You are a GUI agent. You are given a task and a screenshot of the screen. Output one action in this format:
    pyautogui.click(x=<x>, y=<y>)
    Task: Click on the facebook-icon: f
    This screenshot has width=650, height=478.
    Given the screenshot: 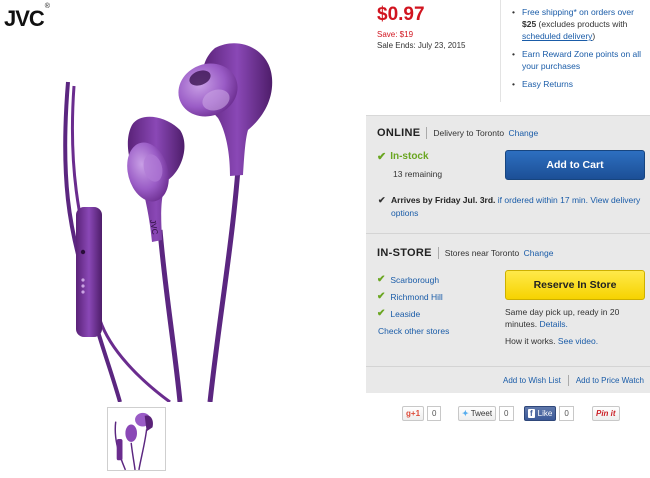 What is the action you would take?
    pyautogui.click(x=531, y=413)
    